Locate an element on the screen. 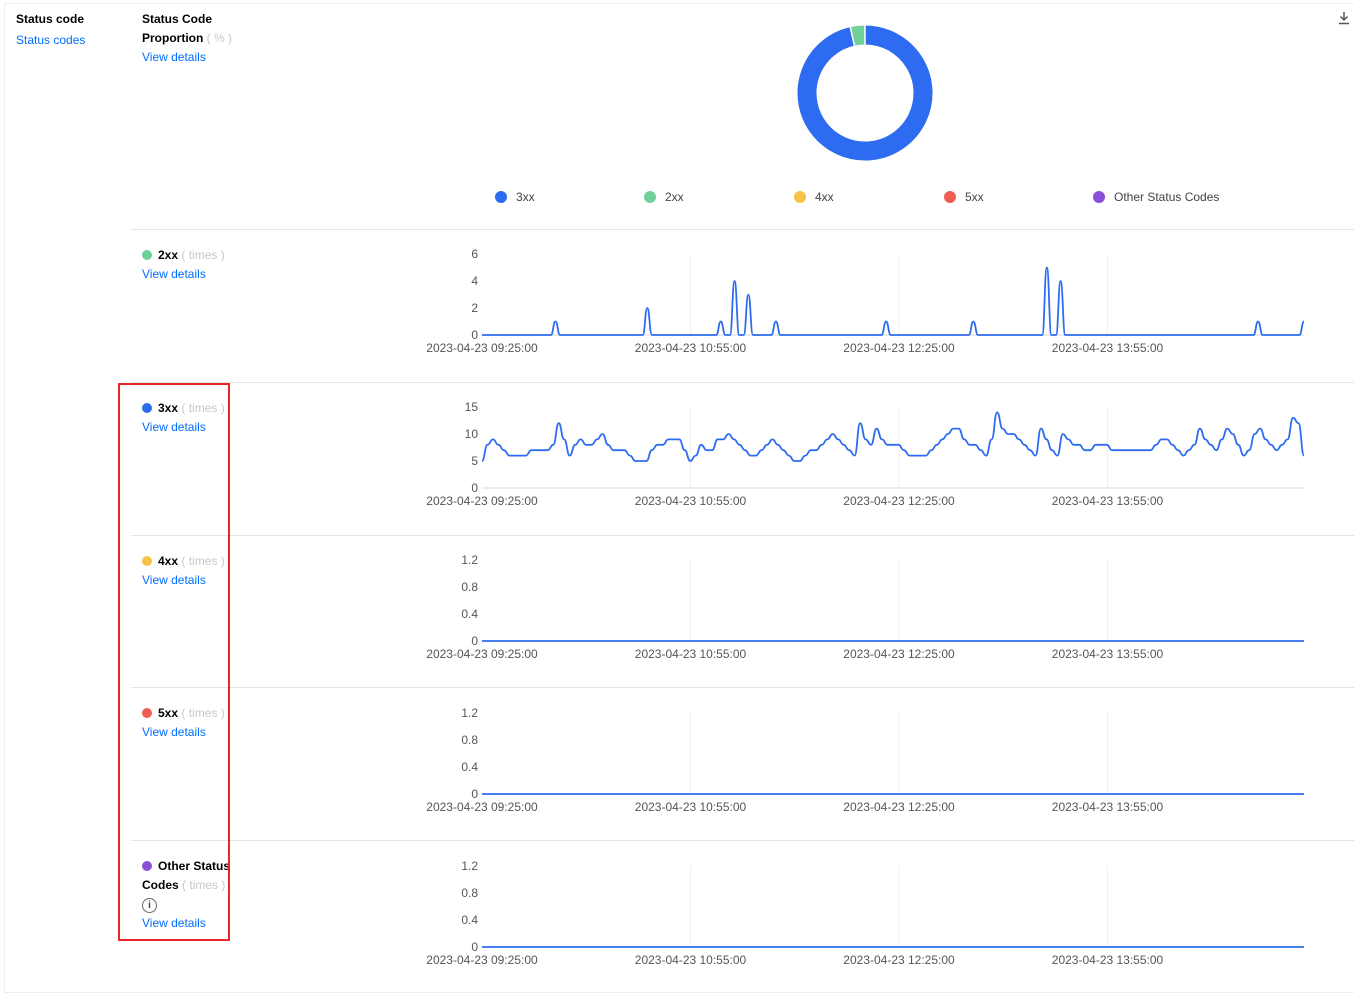 The image size is (1365, 996). panel-unit-4xx: ( times ) is located at coordinates (203, 561).